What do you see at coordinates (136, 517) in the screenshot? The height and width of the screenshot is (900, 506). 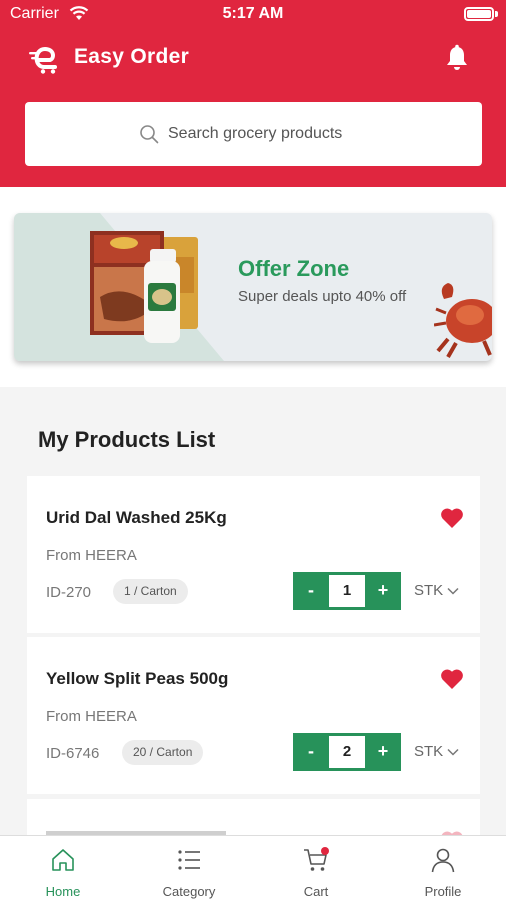 I see `product-name: Urid Dal Washed 25Kg` at bounding box center [136, 517].